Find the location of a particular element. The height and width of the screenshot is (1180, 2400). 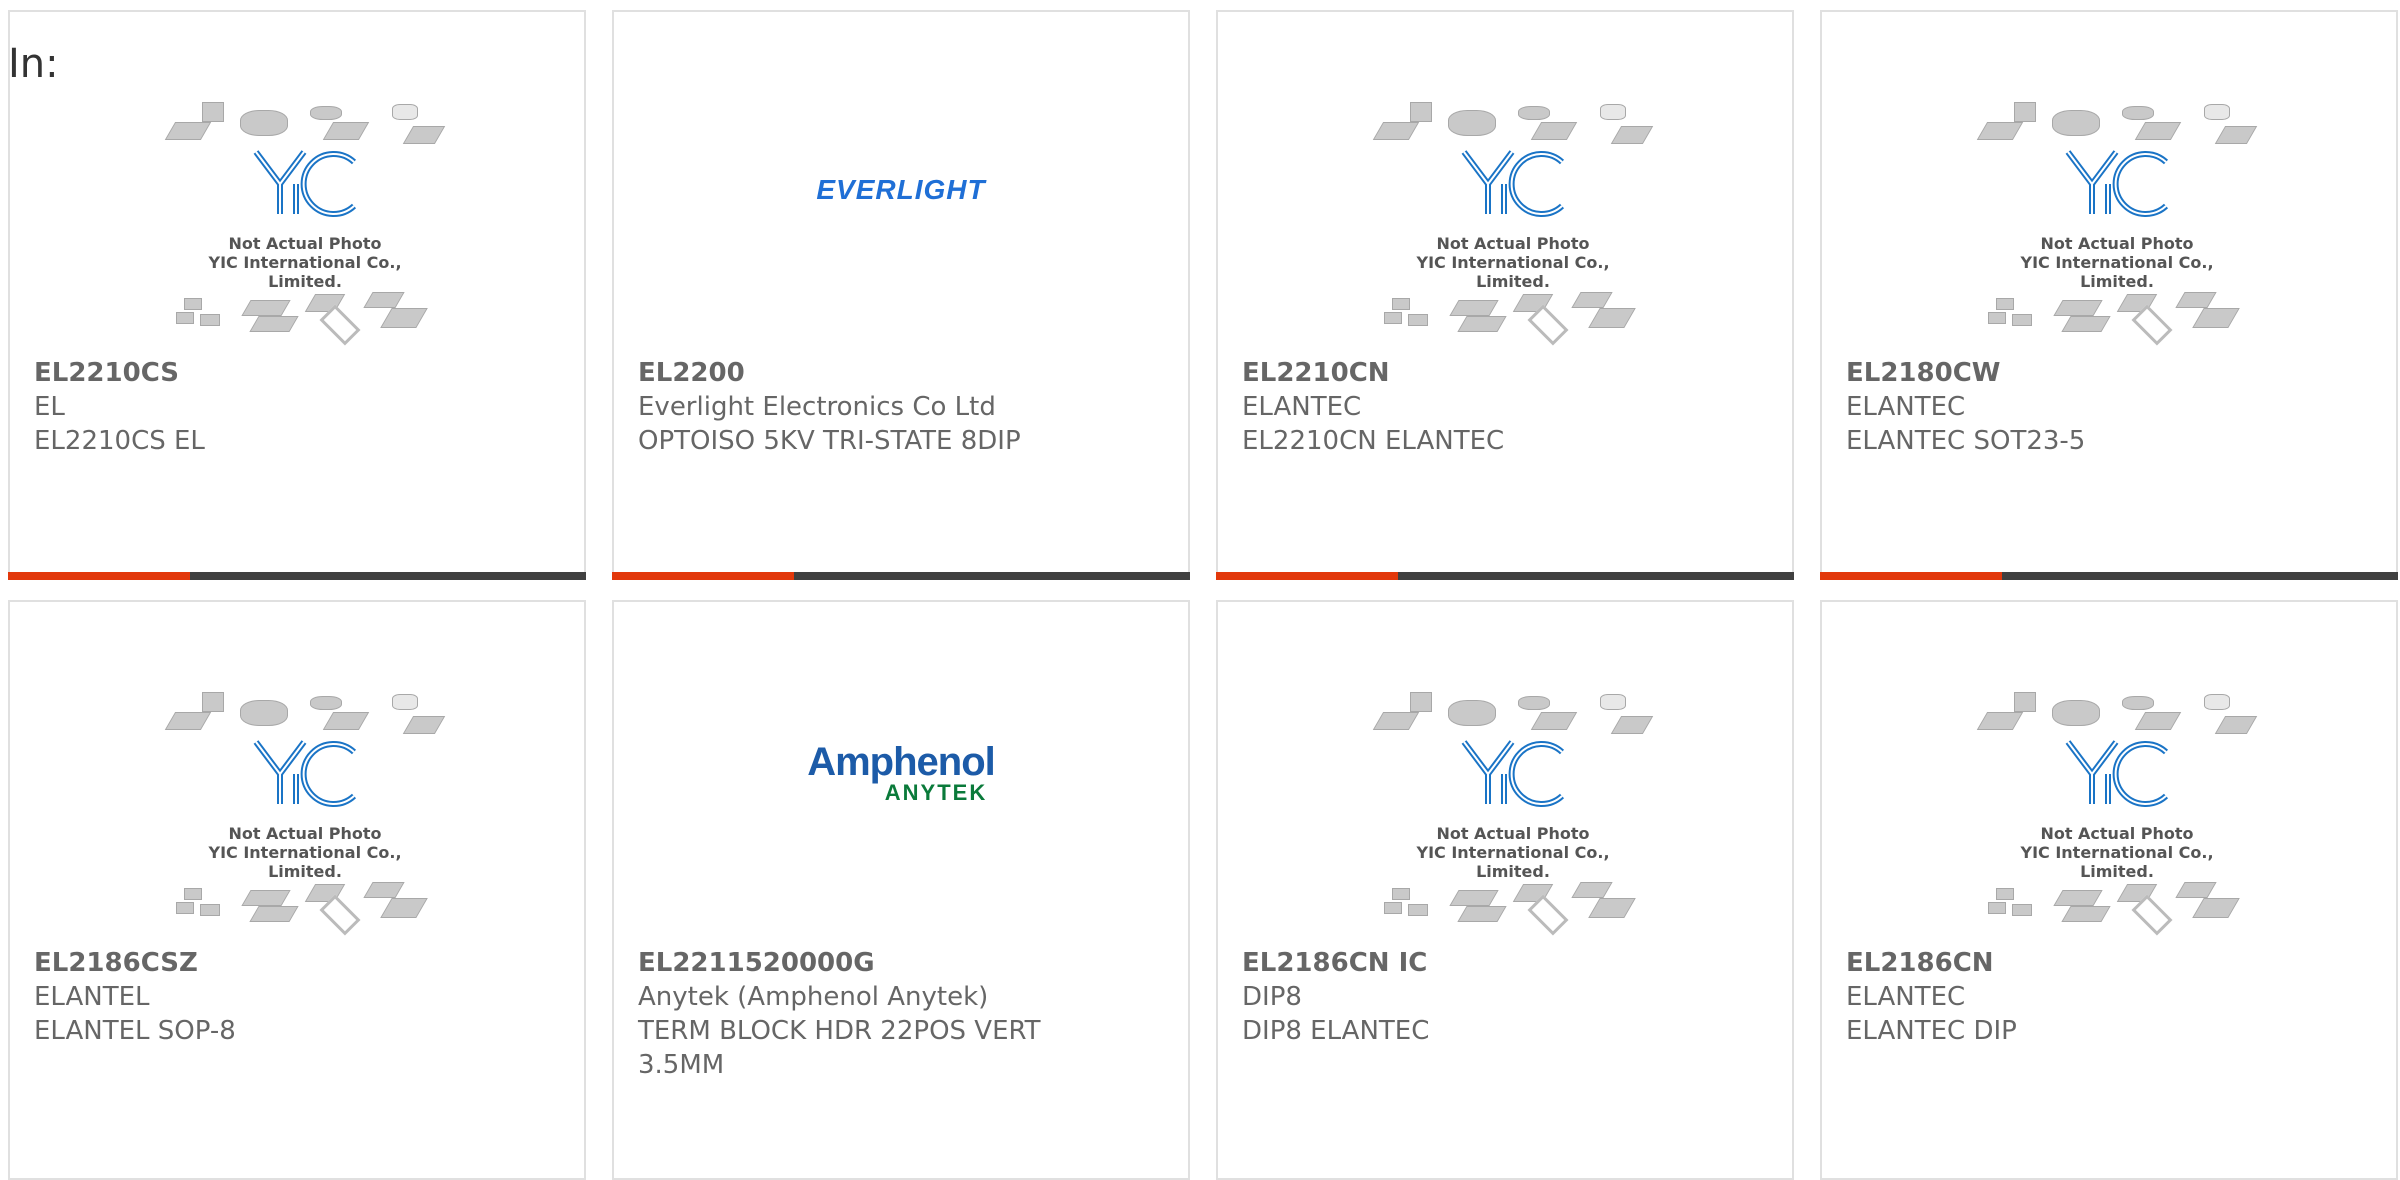

product-info: EL2186CN ELANTEC ELANTEC DIP is located at coordinates (2109, 997).